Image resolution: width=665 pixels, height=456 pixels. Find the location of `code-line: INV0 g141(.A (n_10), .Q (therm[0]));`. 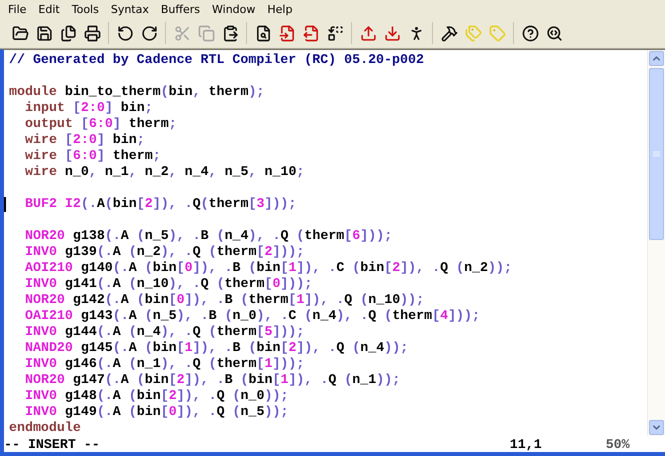

code-line: INV0 g141(.A (n_10), .Q (therm[0])); is located at coordinates (168, 284).